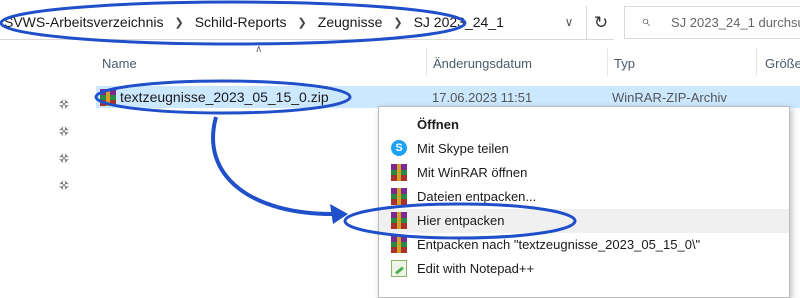 The height and width of the screenshot is (298, 800). Describe the element at coordinates (224, 97) in the screenshot. I see `file-name: textzeugnisse_2023_05_15_0.zip` at that location.